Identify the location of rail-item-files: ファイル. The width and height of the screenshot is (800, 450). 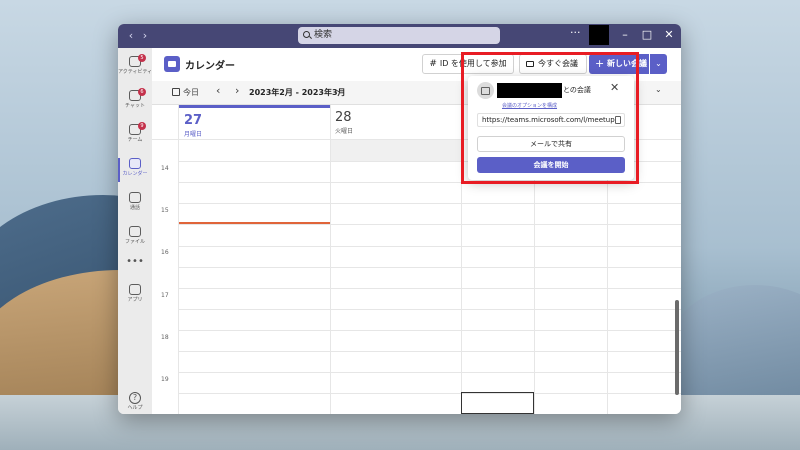
(135, 239).